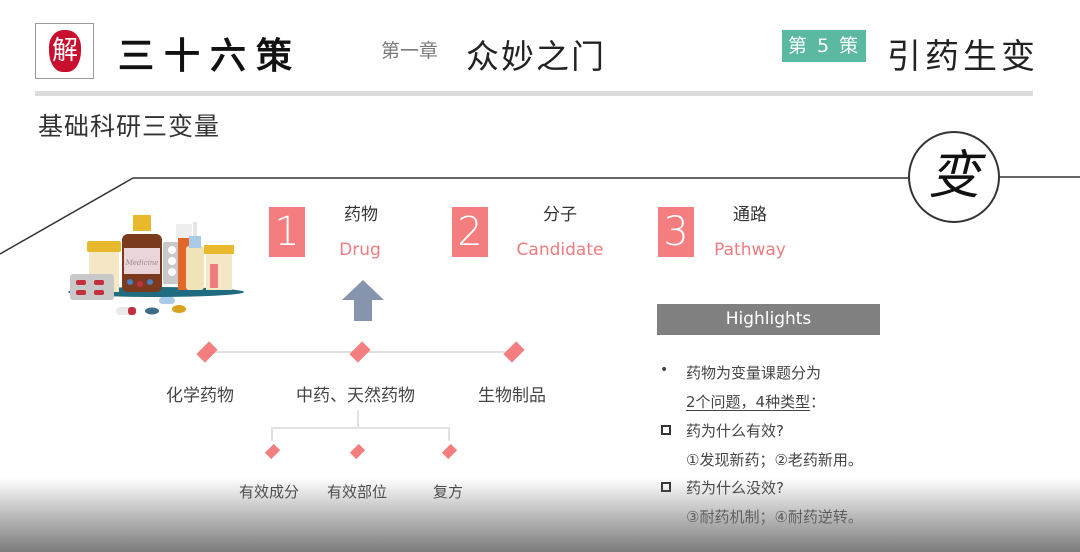 Image resolution: width=1080 pixels, height=552 pixels. I want to click on category-tcm-natural: 中药、天然药物, so click(355, 396).